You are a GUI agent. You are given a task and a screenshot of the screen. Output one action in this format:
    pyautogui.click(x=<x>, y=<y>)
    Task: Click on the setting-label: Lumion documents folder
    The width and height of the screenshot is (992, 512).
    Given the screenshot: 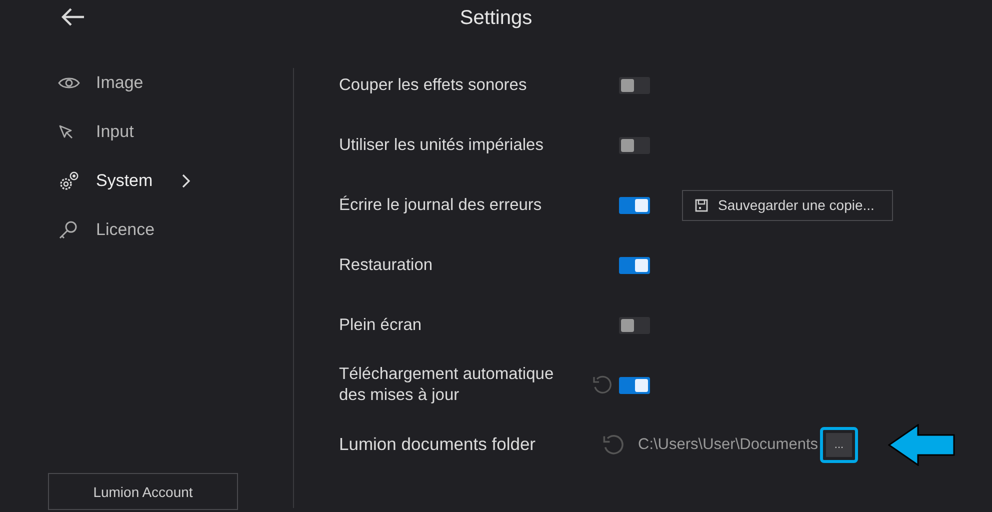 What is the action you would take?
    pyautogui.click(x=437, y=445)
    